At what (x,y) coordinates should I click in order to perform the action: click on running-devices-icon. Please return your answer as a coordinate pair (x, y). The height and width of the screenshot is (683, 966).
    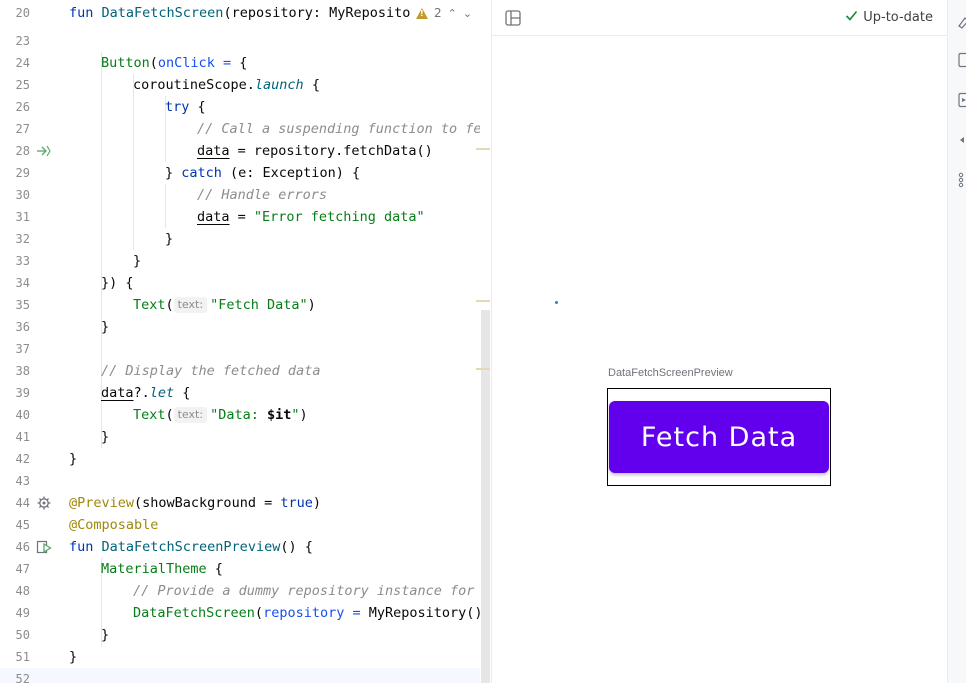
    Looking at the image, I should click on (961, 100).